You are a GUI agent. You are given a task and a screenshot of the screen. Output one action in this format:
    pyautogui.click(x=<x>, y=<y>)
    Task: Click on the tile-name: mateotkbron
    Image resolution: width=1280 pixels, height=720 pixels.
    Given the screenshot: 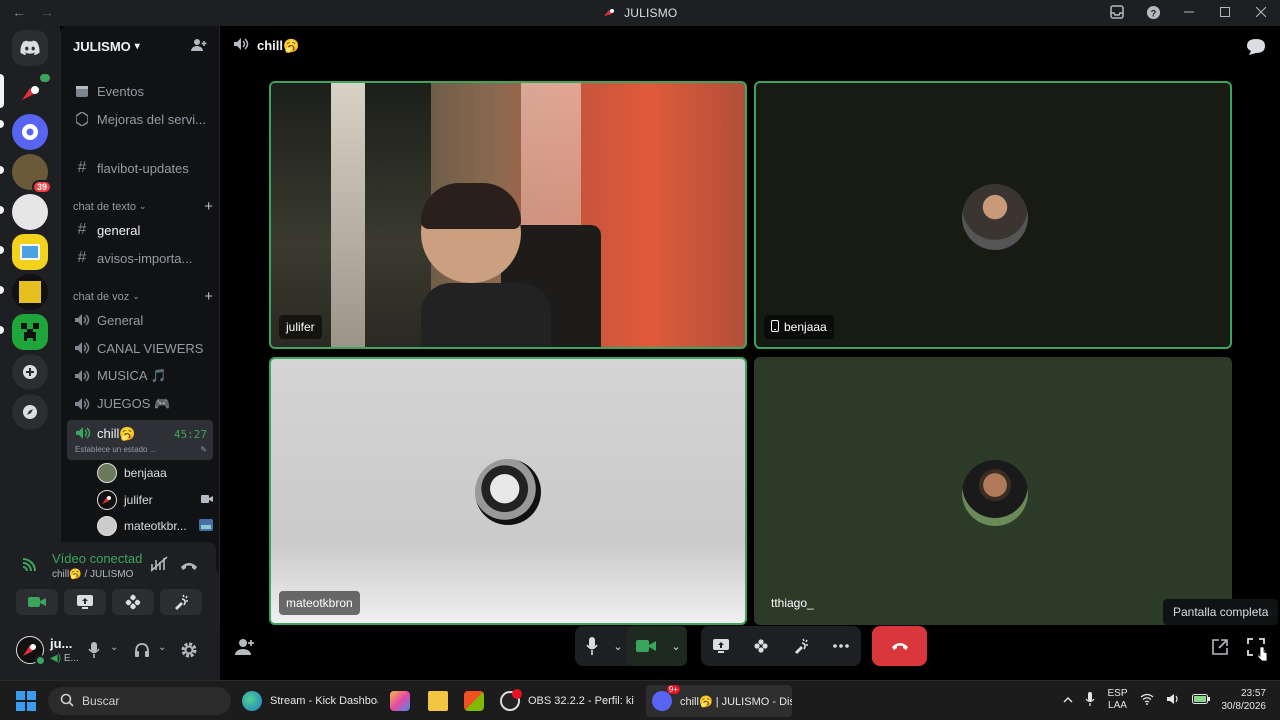 What is the action you would take?
    pyautogui.click(x=319, y=603)
    